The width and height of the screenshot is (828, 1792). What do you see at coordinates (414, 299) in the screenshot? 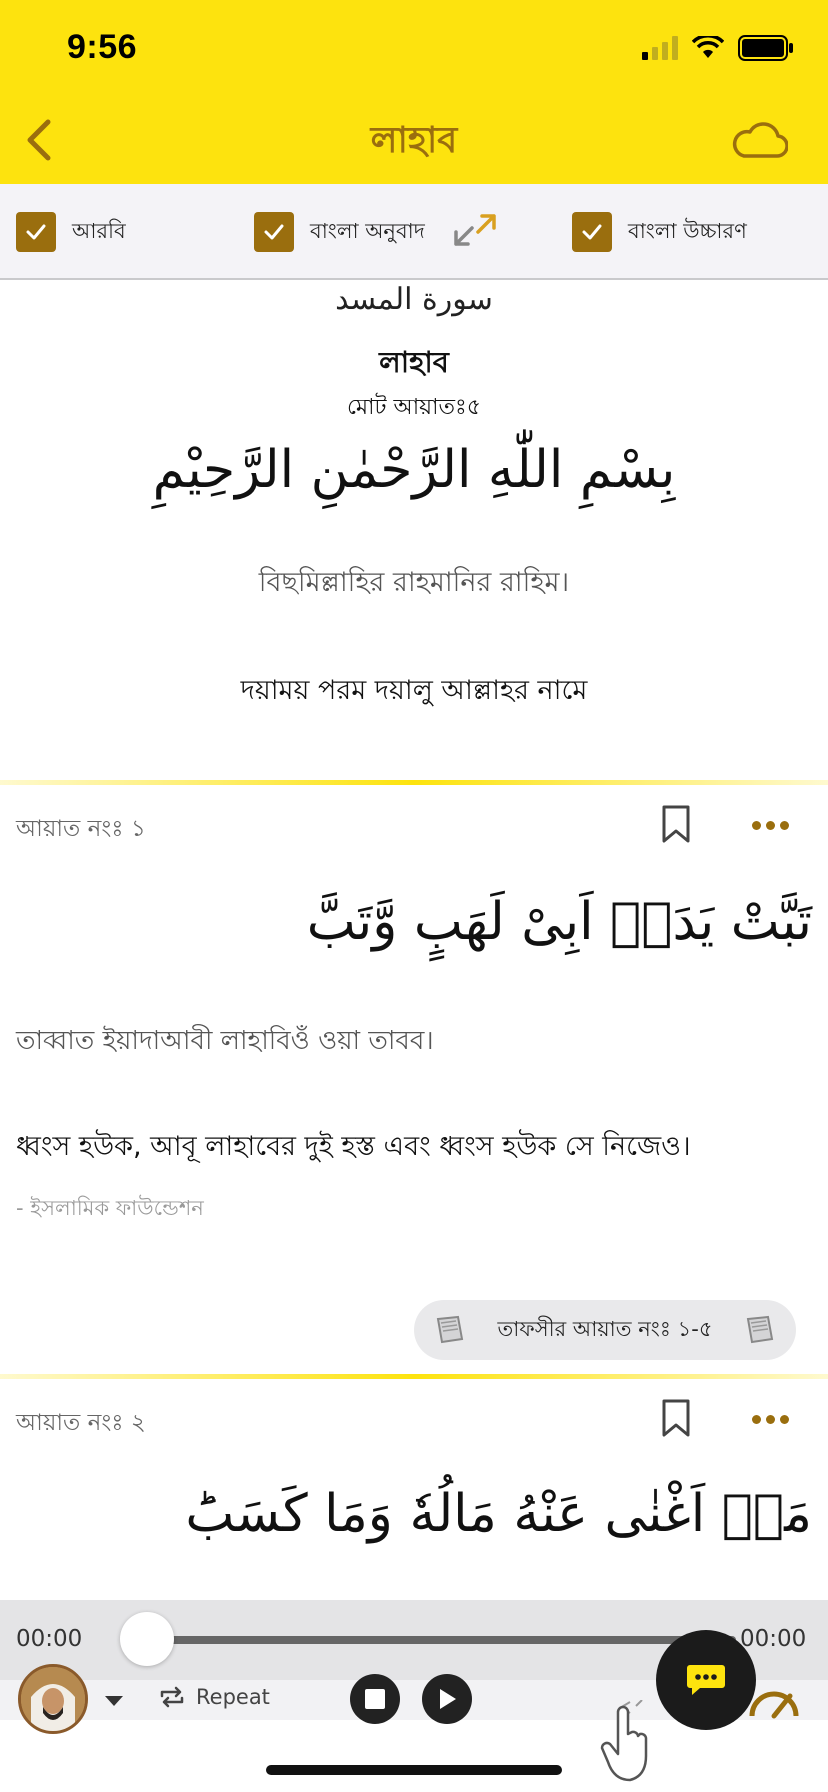
I see `surah-arabic-name: سورة المسد` at bounding box center [414, 299].